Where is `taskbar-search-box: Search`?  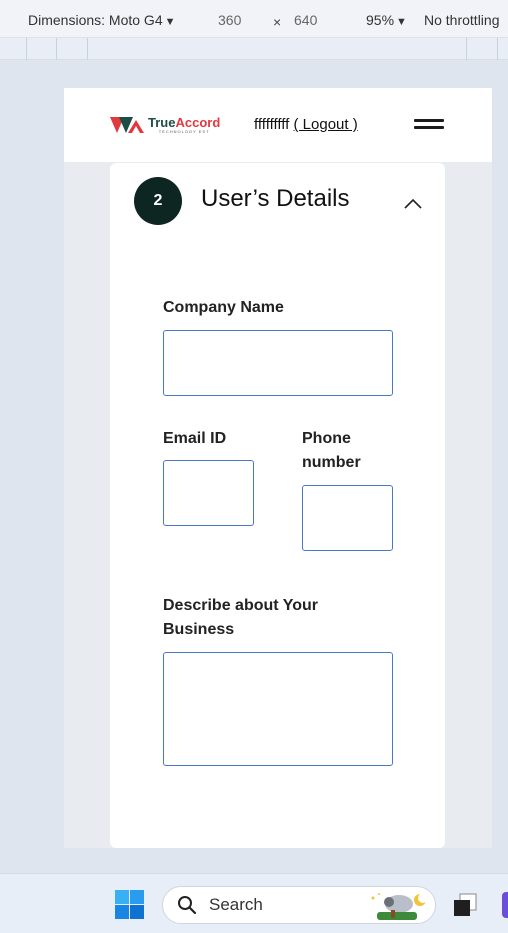
taskbar-search-box: Search is located at coordinates (299, 905).